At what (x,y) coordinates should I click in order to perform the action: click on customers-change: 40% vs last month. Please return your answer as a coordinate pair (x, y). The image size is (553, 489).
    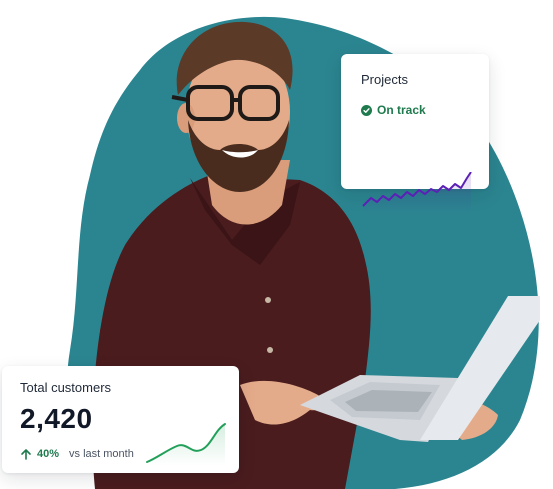
    Looking at the image, I should click on (77, 454).